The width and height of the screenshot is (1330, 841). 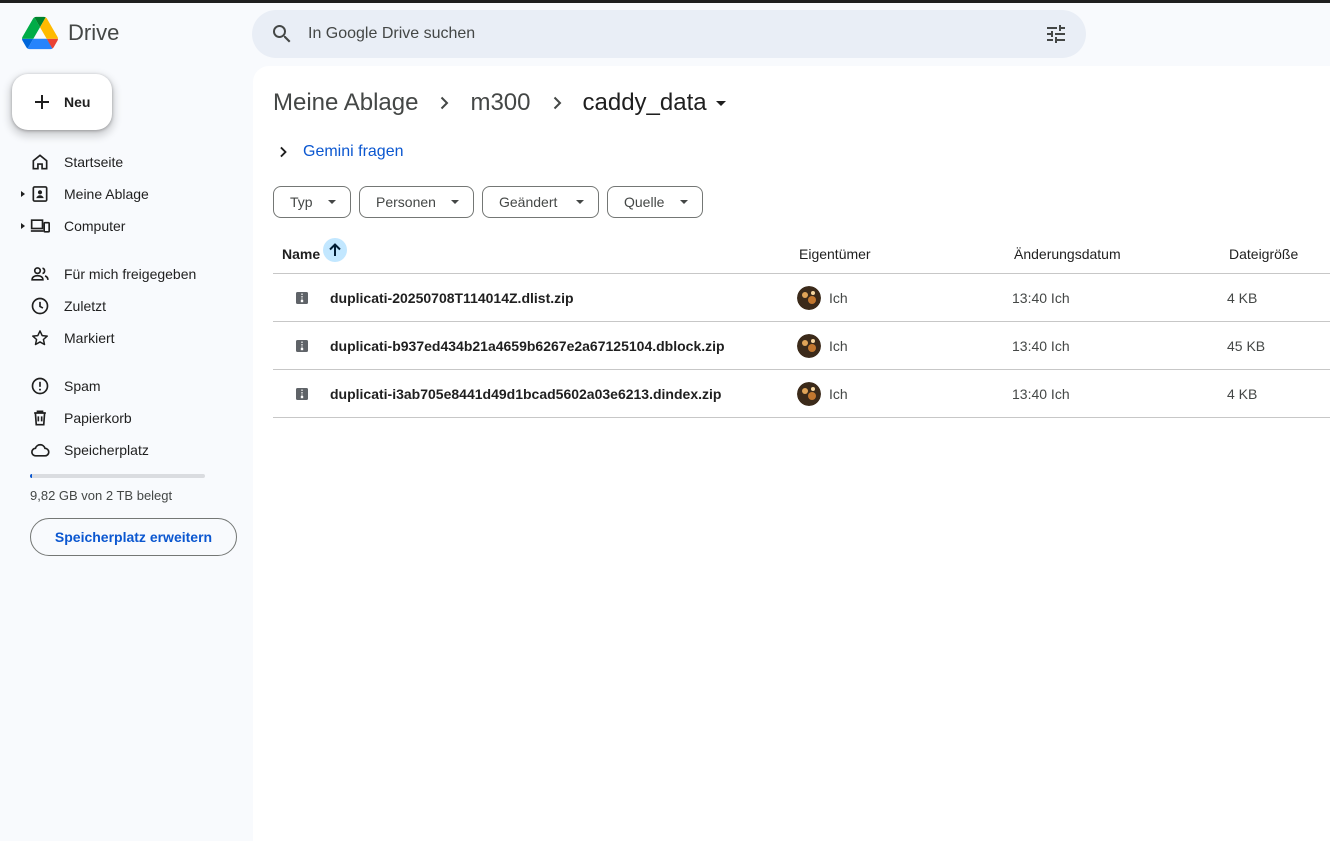 I want to click on filter-chip-source: Quelle, so click(x=655, y=202).